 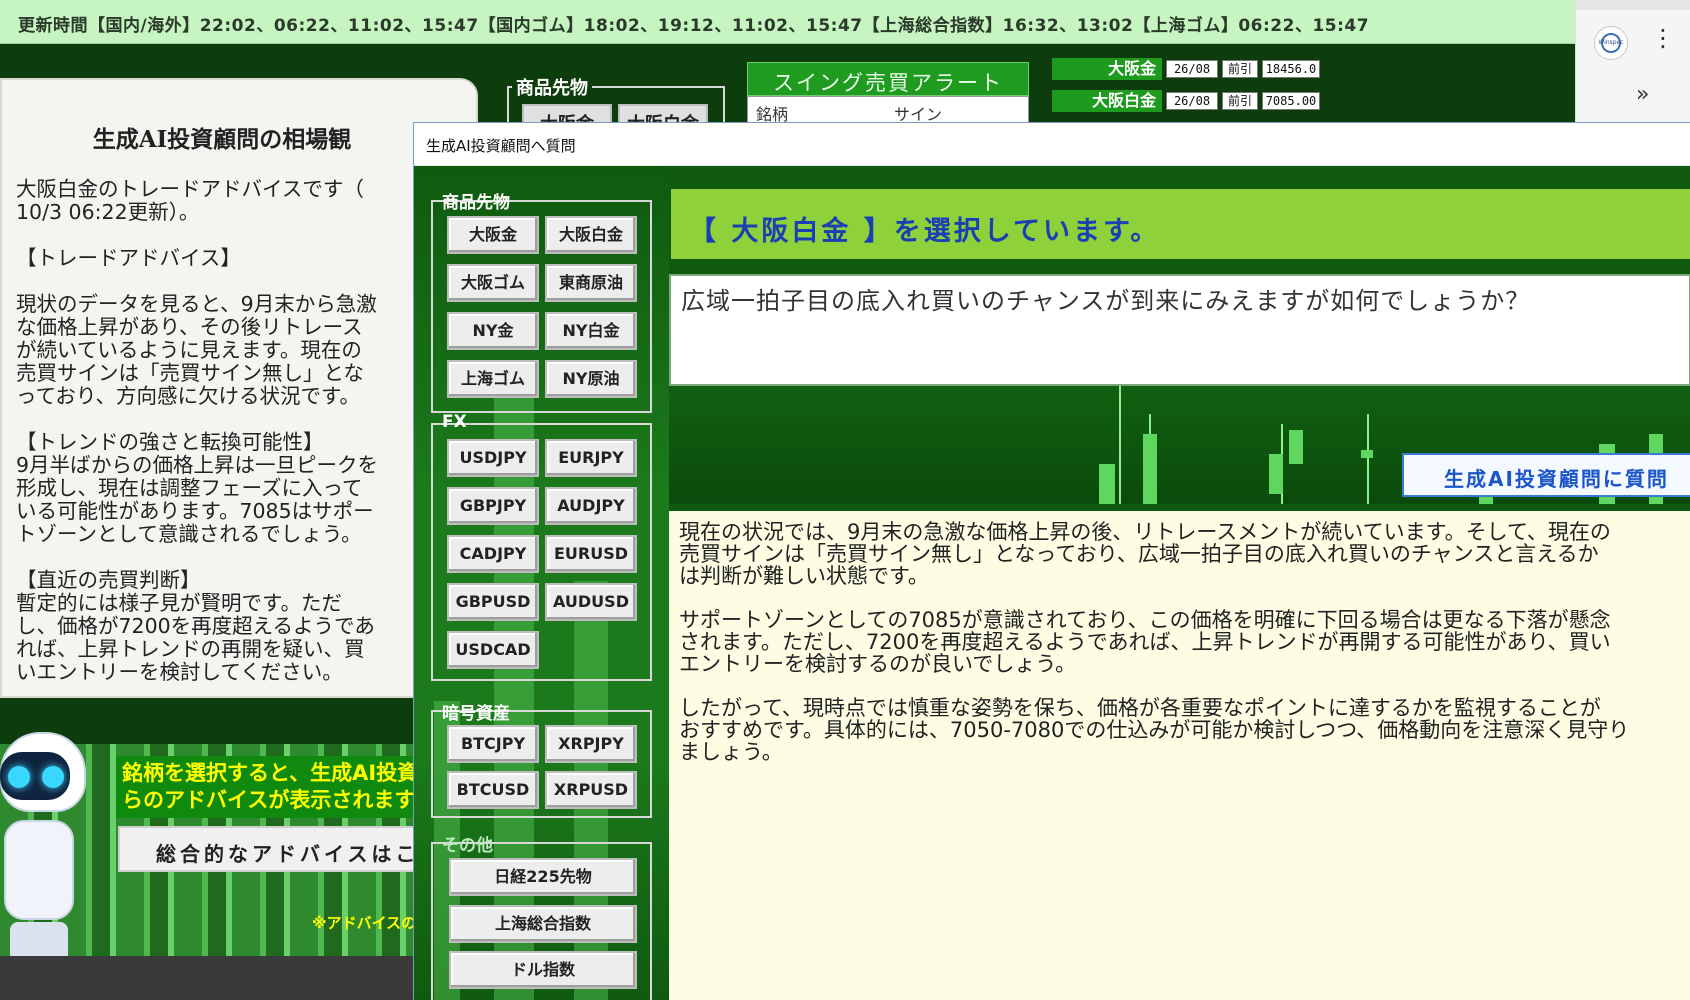 What do you see at coordinates (493, 602) in the screenshot?
I see `btn-gbpusd: GBPUSD` at bounding box center [493, 602].